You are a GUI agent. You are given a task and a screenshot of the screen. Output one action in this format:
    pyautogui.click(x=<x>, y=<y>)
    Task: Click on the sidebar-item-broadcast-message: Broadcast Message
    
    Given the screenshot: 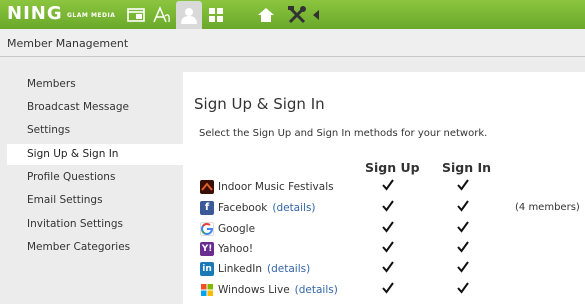 What is the action you would take?
    pyautogui.click(x=78, y=107)
    